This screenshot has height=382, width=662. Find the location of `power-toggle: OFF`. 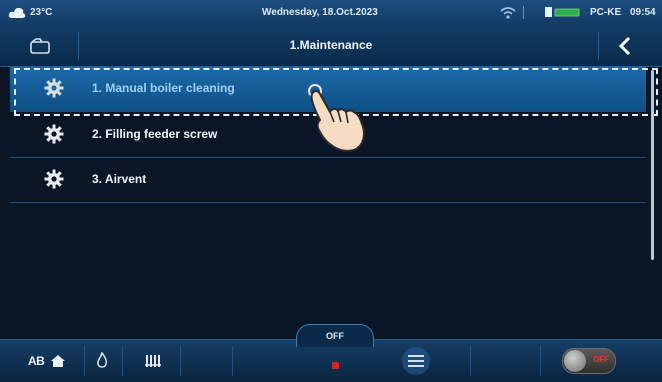

power-toggle: OFF is located at coordinates (589, 361).